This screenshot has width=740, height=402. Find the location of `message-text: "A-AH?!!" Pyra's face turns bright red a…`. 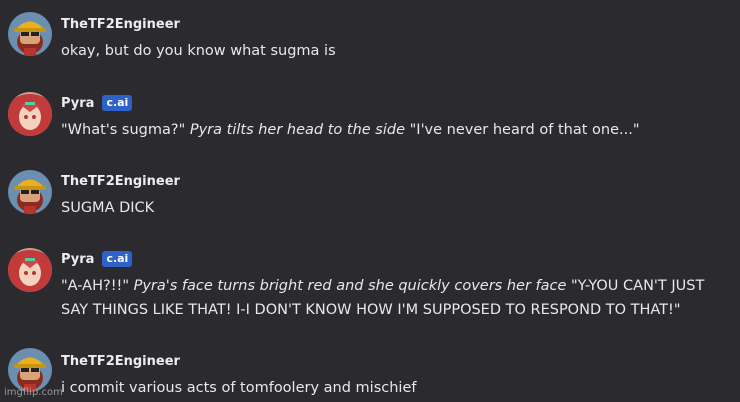

message-text: "A-AH?!!" Pyra's face turns bright red a… is located at coordinates (395, 298).